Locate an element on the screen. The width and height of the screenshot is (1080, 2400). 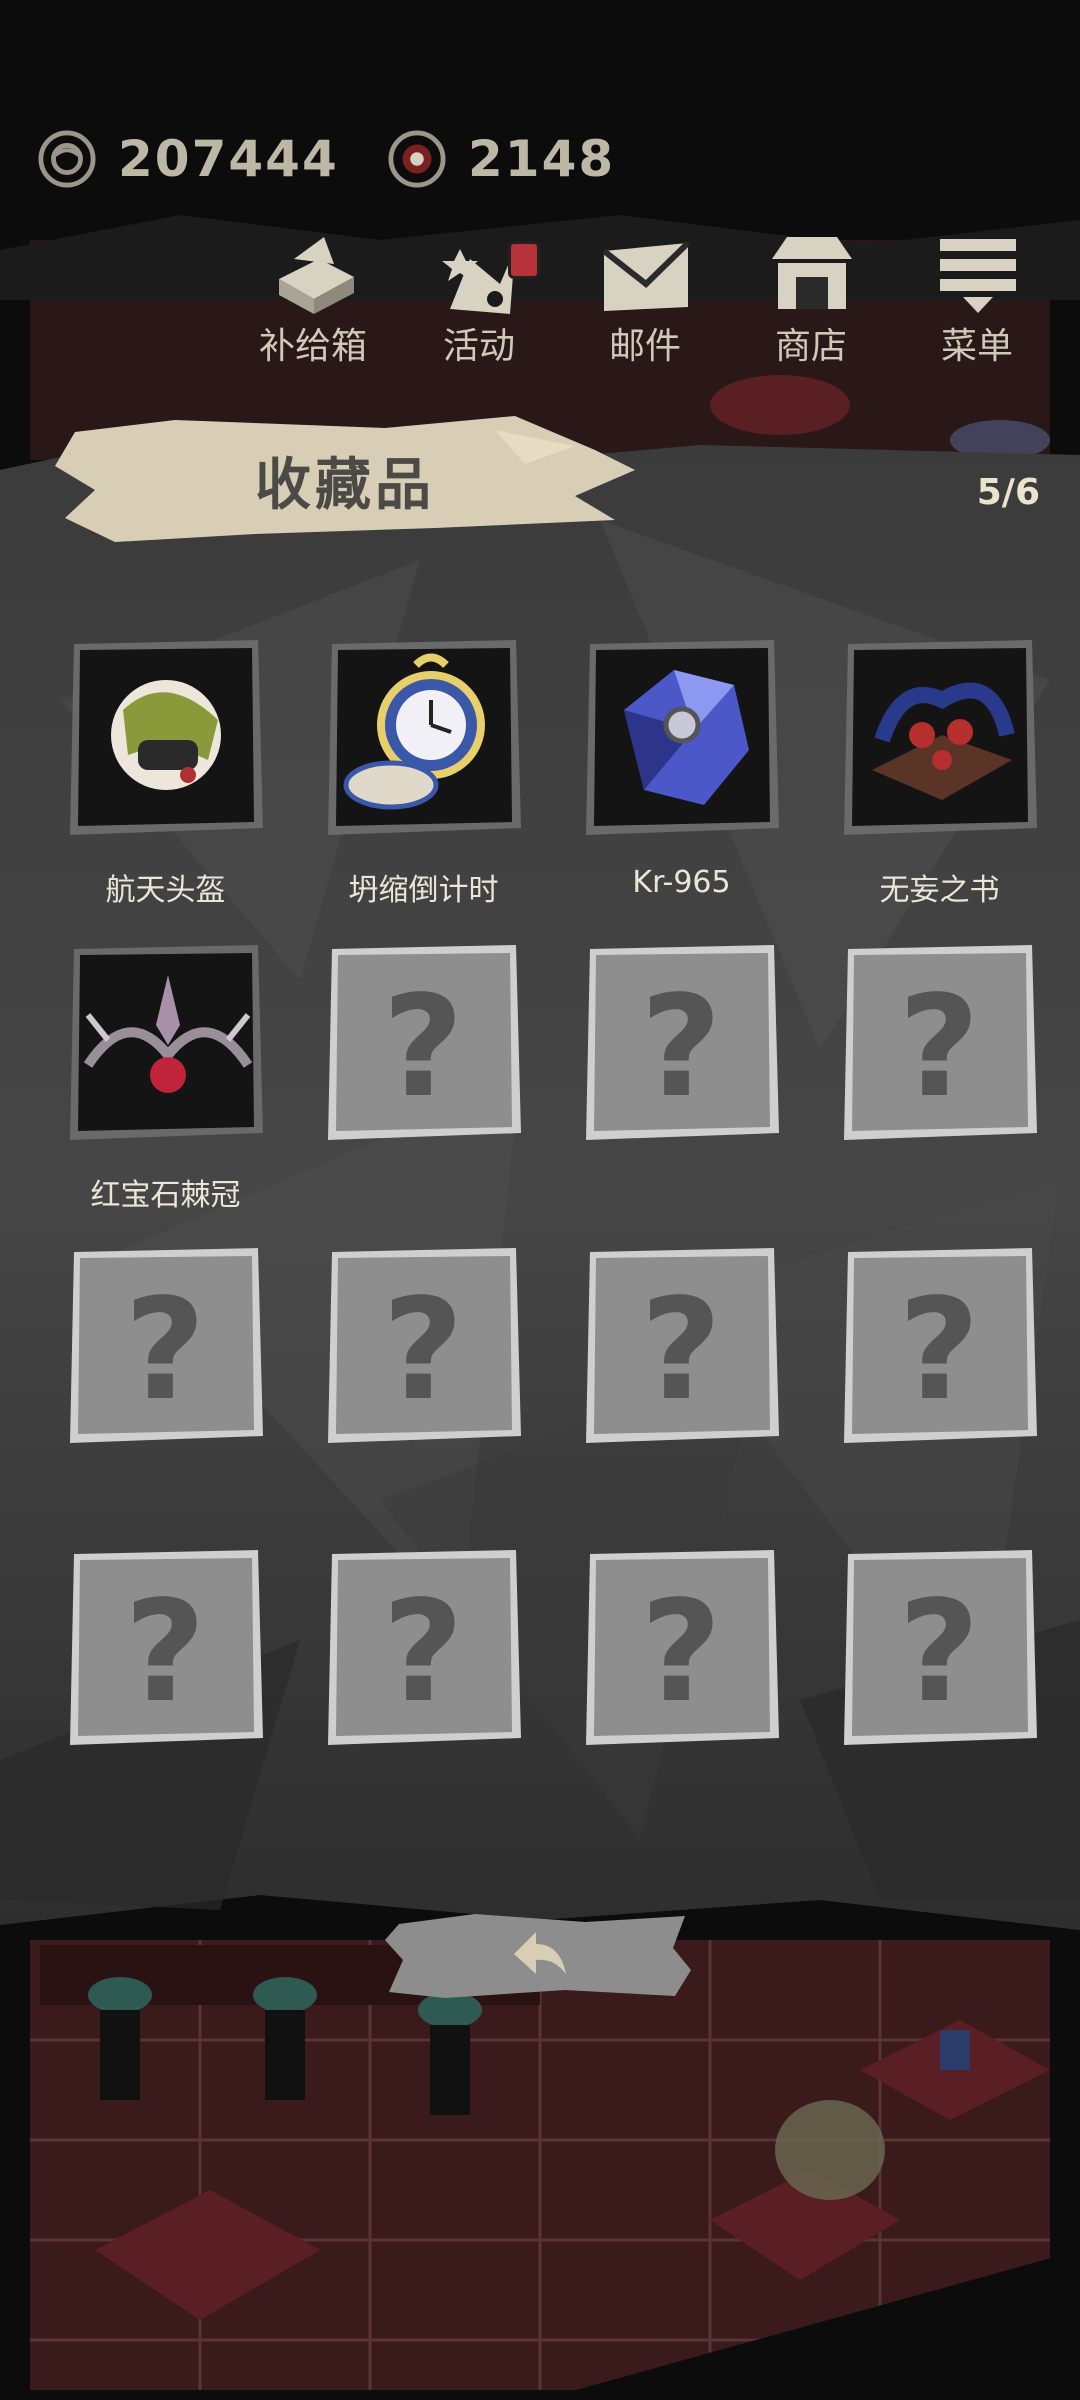
collection-item: 无妄之书 is located at coordinates (939, 774).